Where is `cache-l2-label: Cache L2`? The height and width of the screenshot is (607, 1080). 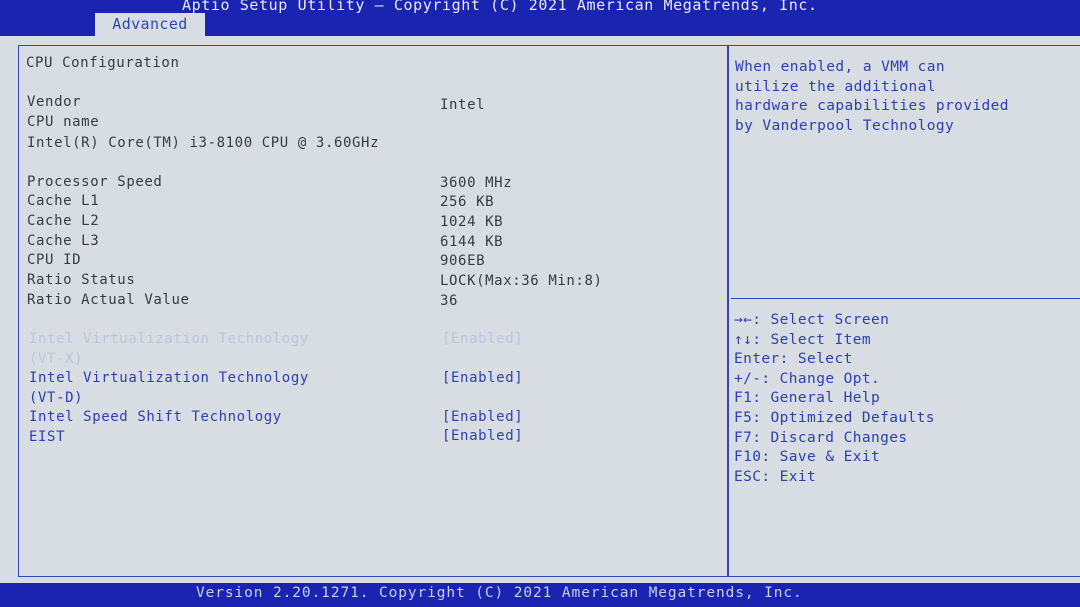
cache-l2-label: Cache L2 is located at coordinates (63, 221).